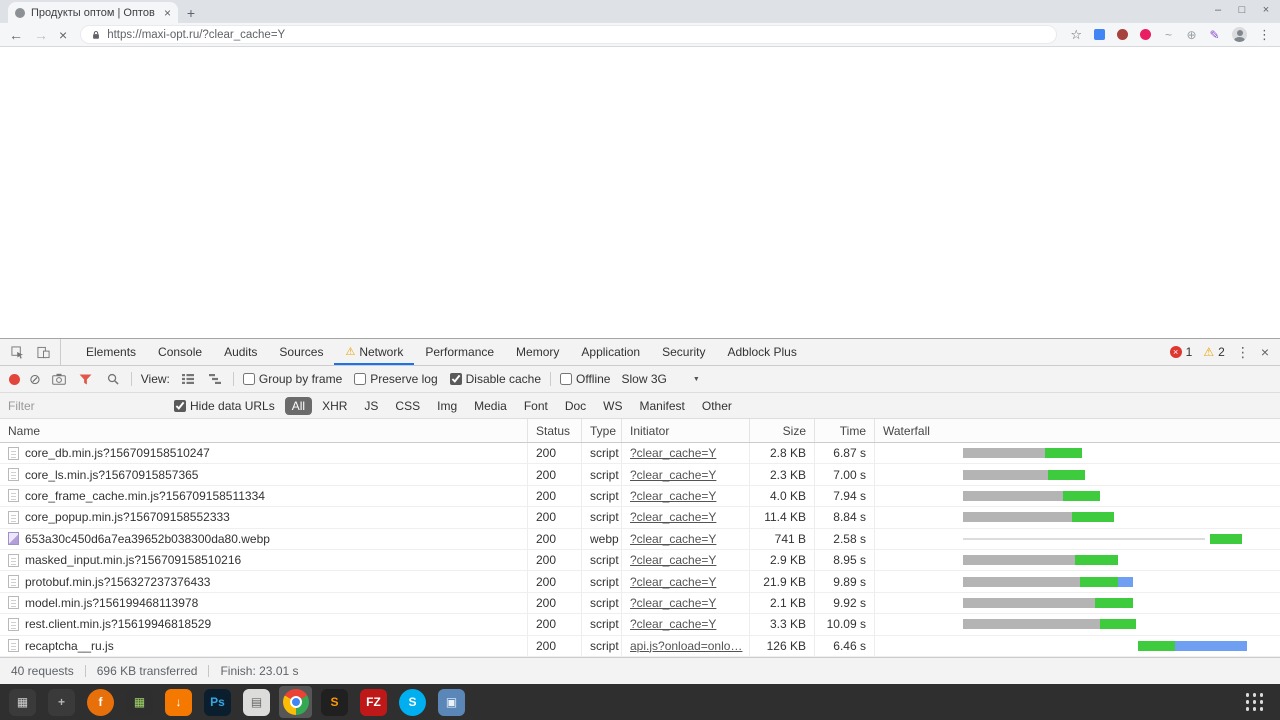 The image size is (1280, 720). I want to click on devtools-tab-application: Application, so click(610, 352).